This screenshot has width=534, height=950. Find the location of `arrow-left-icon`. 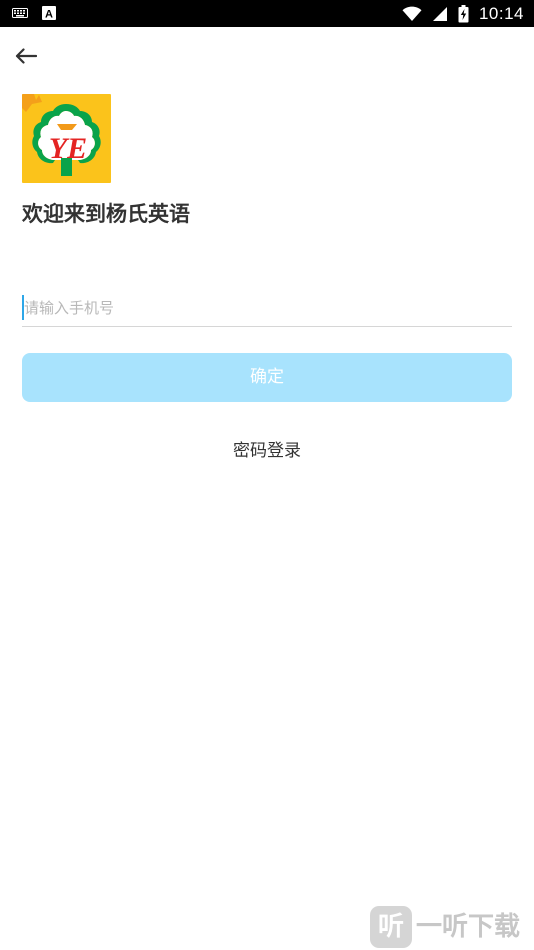

arrow-left-icon is located at coordinates (26, 56).